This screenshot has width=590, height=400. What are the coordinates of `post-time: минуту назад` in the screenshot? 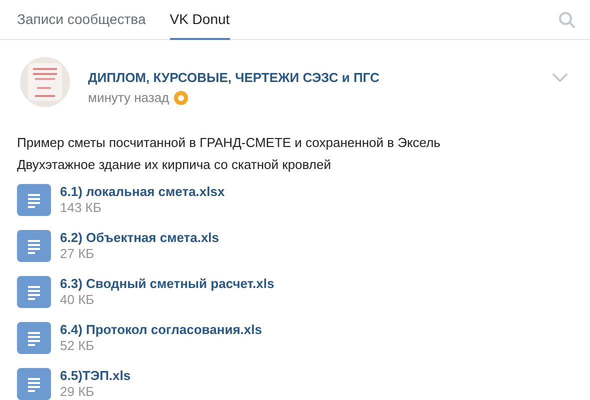 It's located at (129, 97).